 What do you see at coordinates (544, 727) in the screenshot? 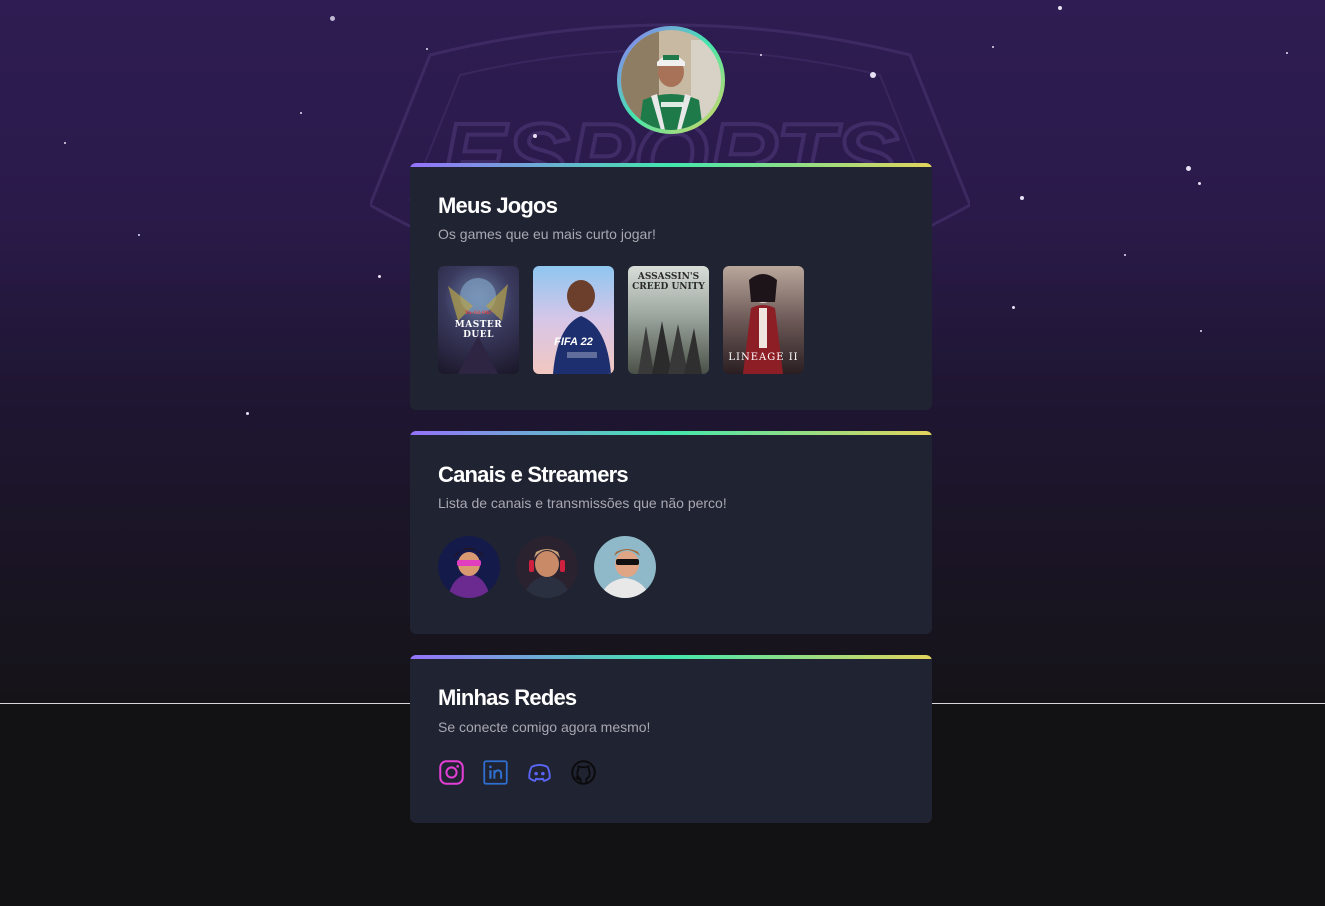
I see `socials-card-subtitle: Se conecte comigo agora mesmo!` at bounding box center [544, 727].